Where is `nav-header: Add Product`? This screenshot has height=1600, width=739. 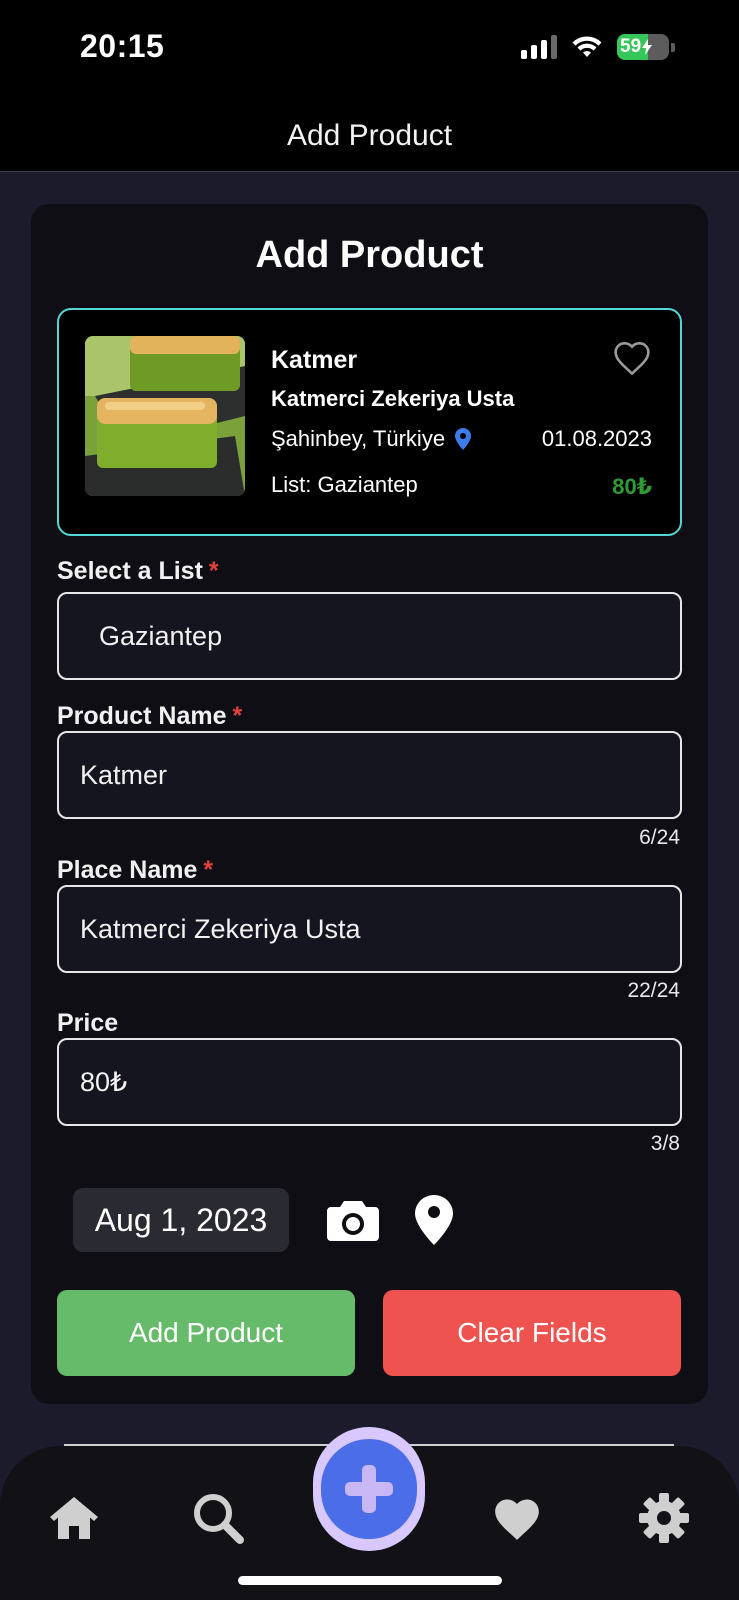 nav-header: Add Product is located at coordinates (369, 136).